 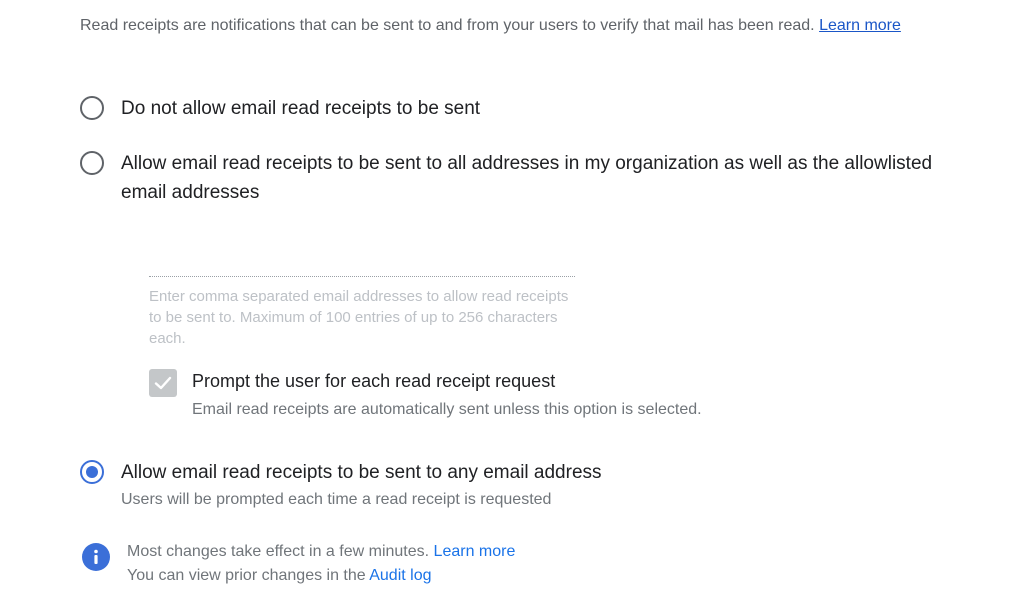 I want to click on checkmark-icon, so click(x=163, y=383).